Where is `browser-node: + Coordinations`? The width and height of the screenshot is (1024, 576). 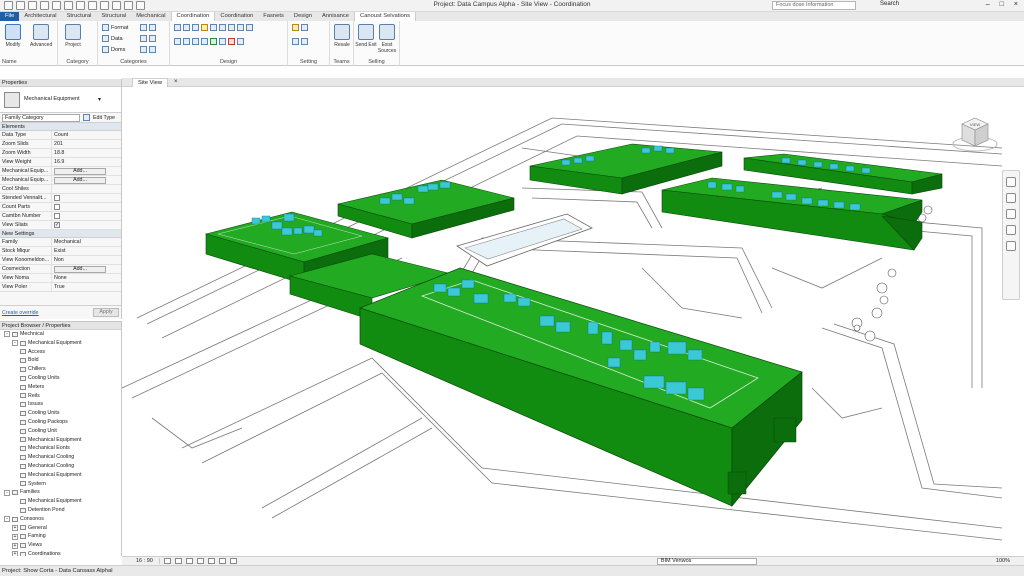
browser-node: + Coordinations is located at coordinates (60, 553).